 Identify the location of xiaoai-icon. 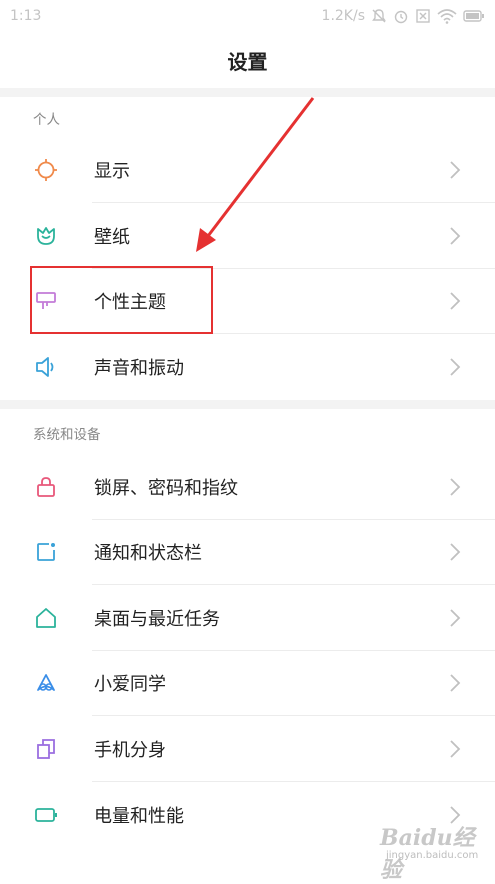
(46, 682).